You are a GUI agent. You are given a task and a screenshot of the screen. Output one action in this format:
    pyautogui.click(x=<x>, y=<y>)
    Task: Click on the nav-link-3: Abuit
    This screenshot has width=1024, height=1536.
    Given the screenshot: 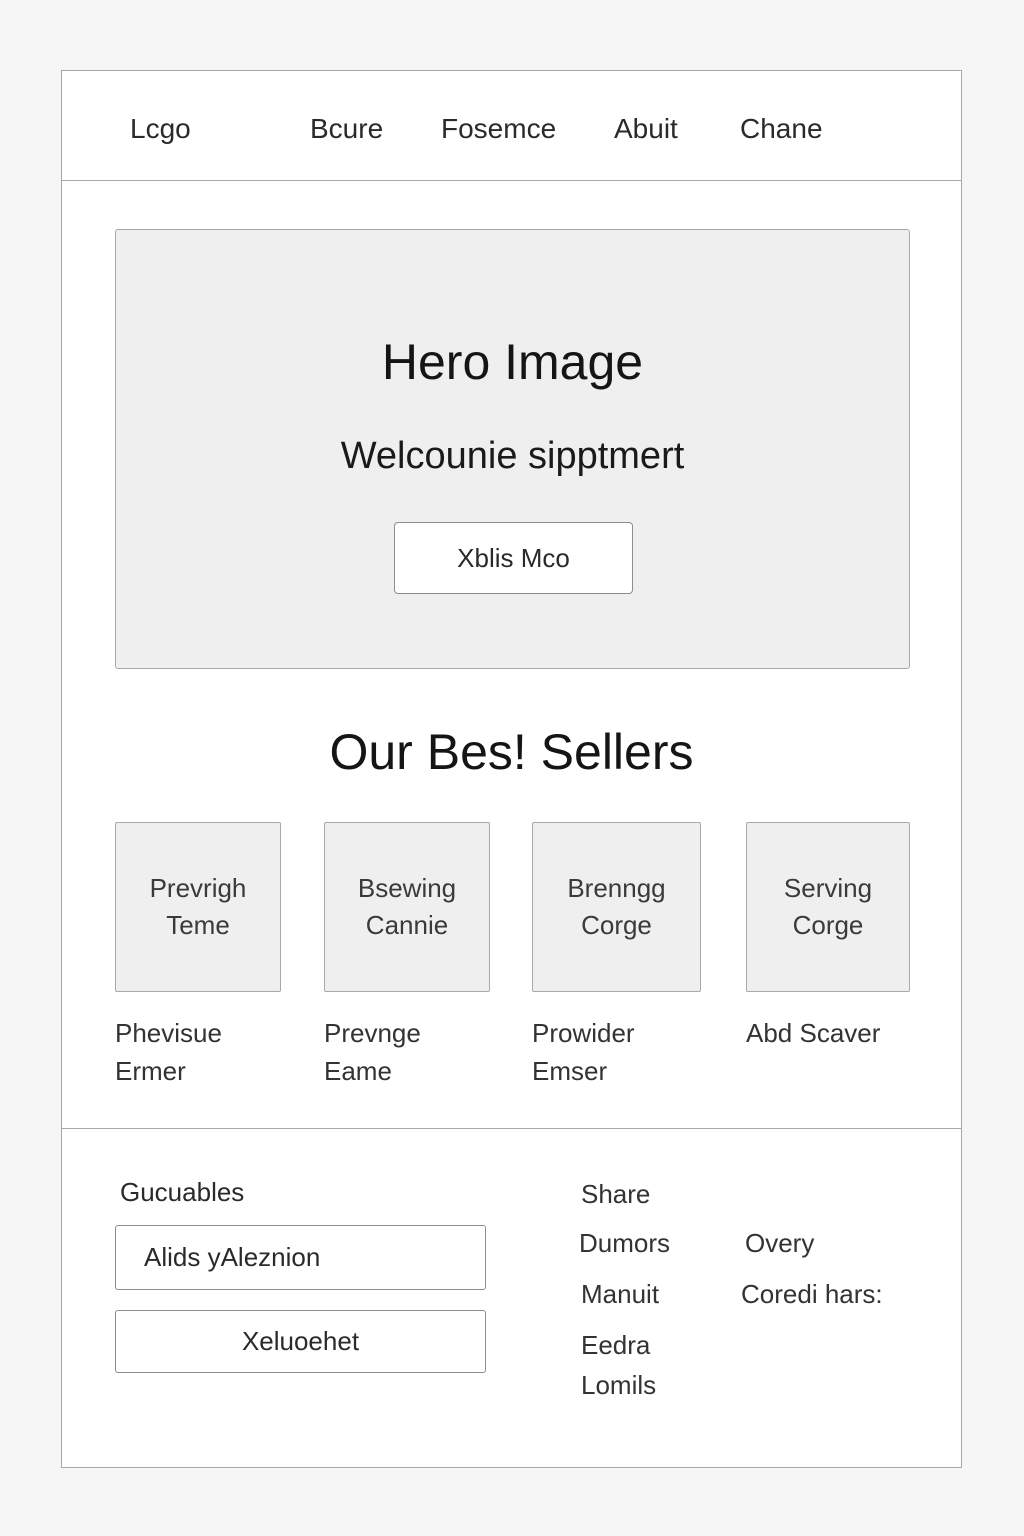 What is the action you would take?
    pyautogui.click(x=646, y=129)
    